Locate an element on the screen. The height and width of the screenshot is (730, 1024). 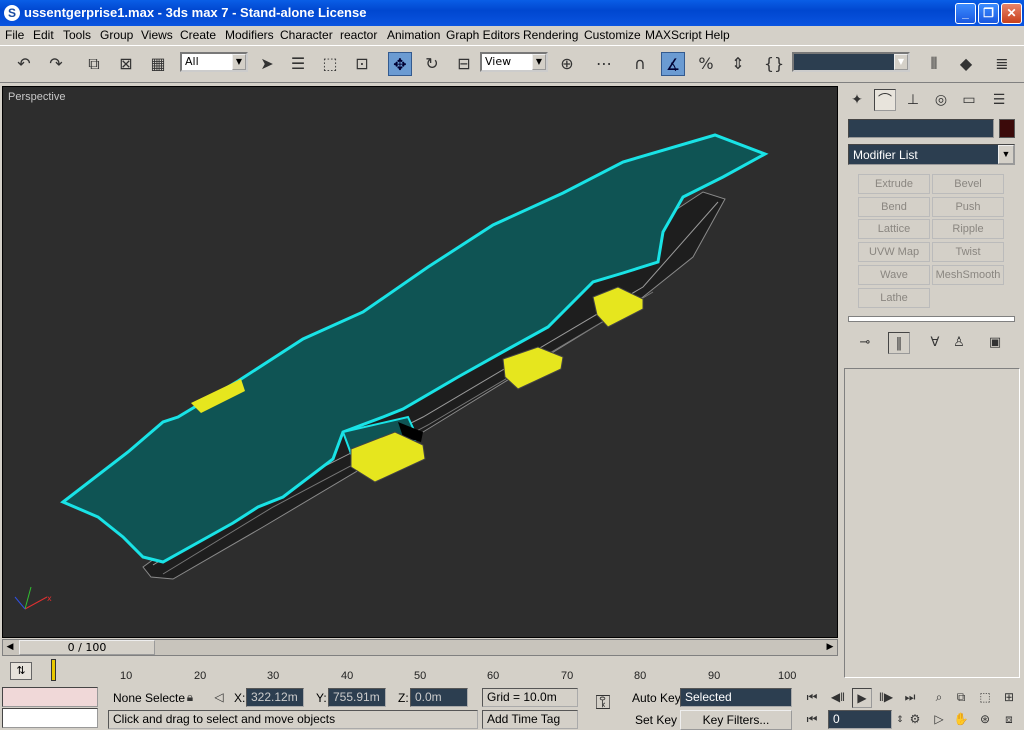
edit-named-selections-icon: {} is located at coordinates (774, 64).